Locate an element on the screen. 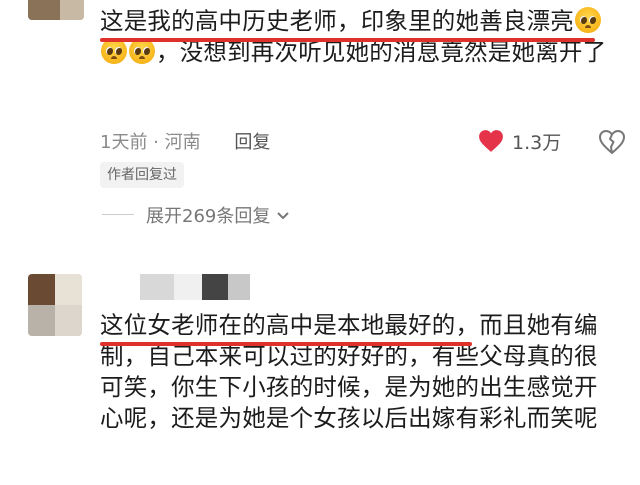  username-mosaic is located at coordinates (195, 287).